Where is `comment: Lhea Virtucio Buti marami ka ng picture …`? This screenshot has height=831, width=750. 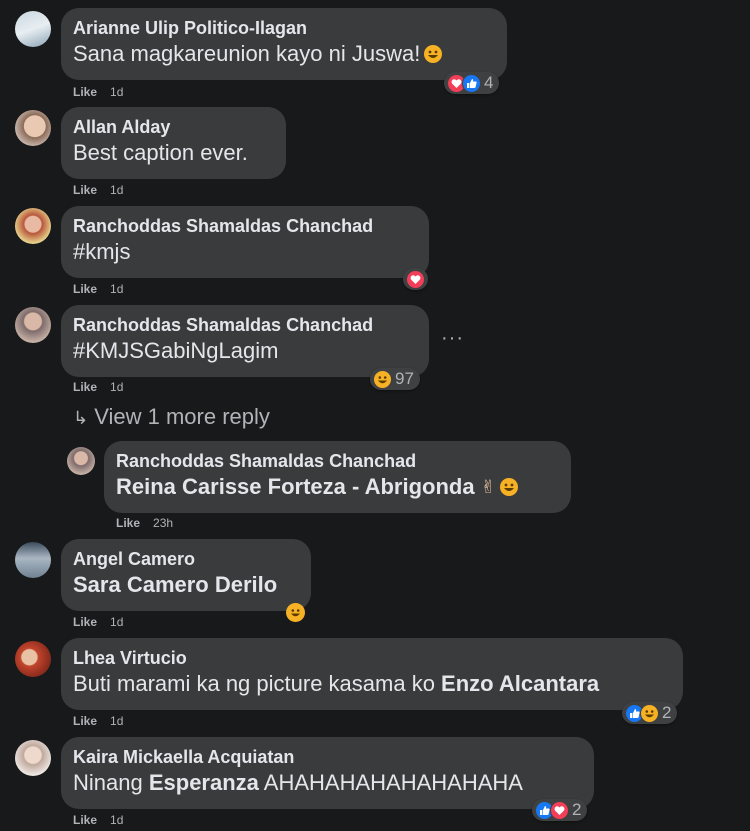 comment: Lhea Virtucio Buti marami ka ng picture … is located at coordinates (375, 685).